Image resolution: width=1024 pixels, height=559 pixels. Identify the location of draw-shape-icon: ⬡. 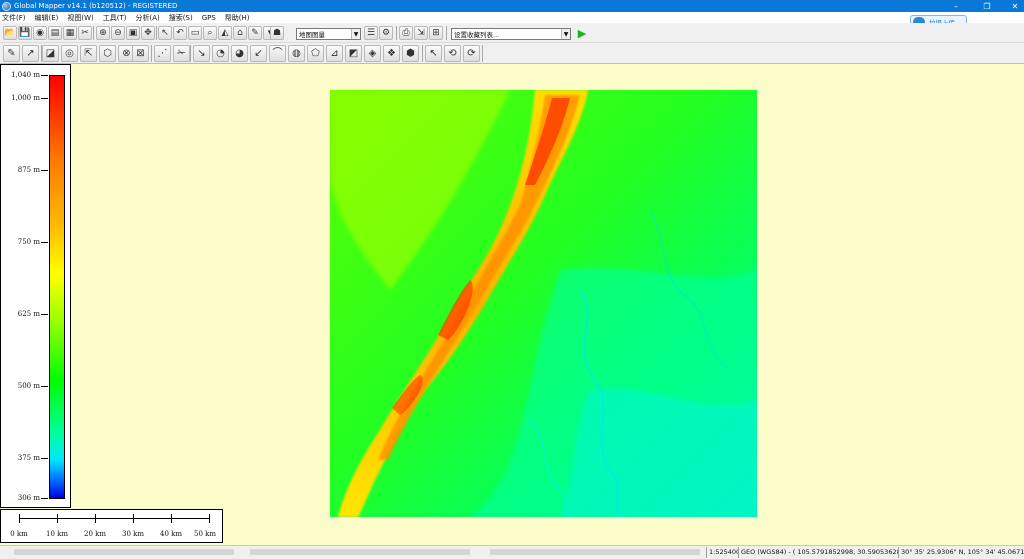
(107, 53).